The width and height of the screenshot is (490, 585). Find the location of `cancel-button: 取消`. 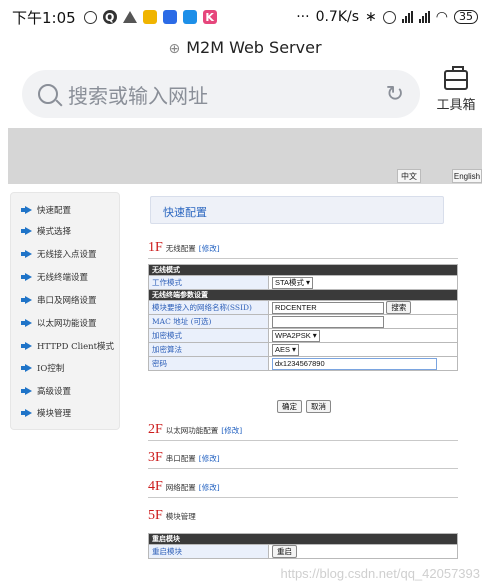

cancel-button: 取消 is located at coordinates (318, 406).